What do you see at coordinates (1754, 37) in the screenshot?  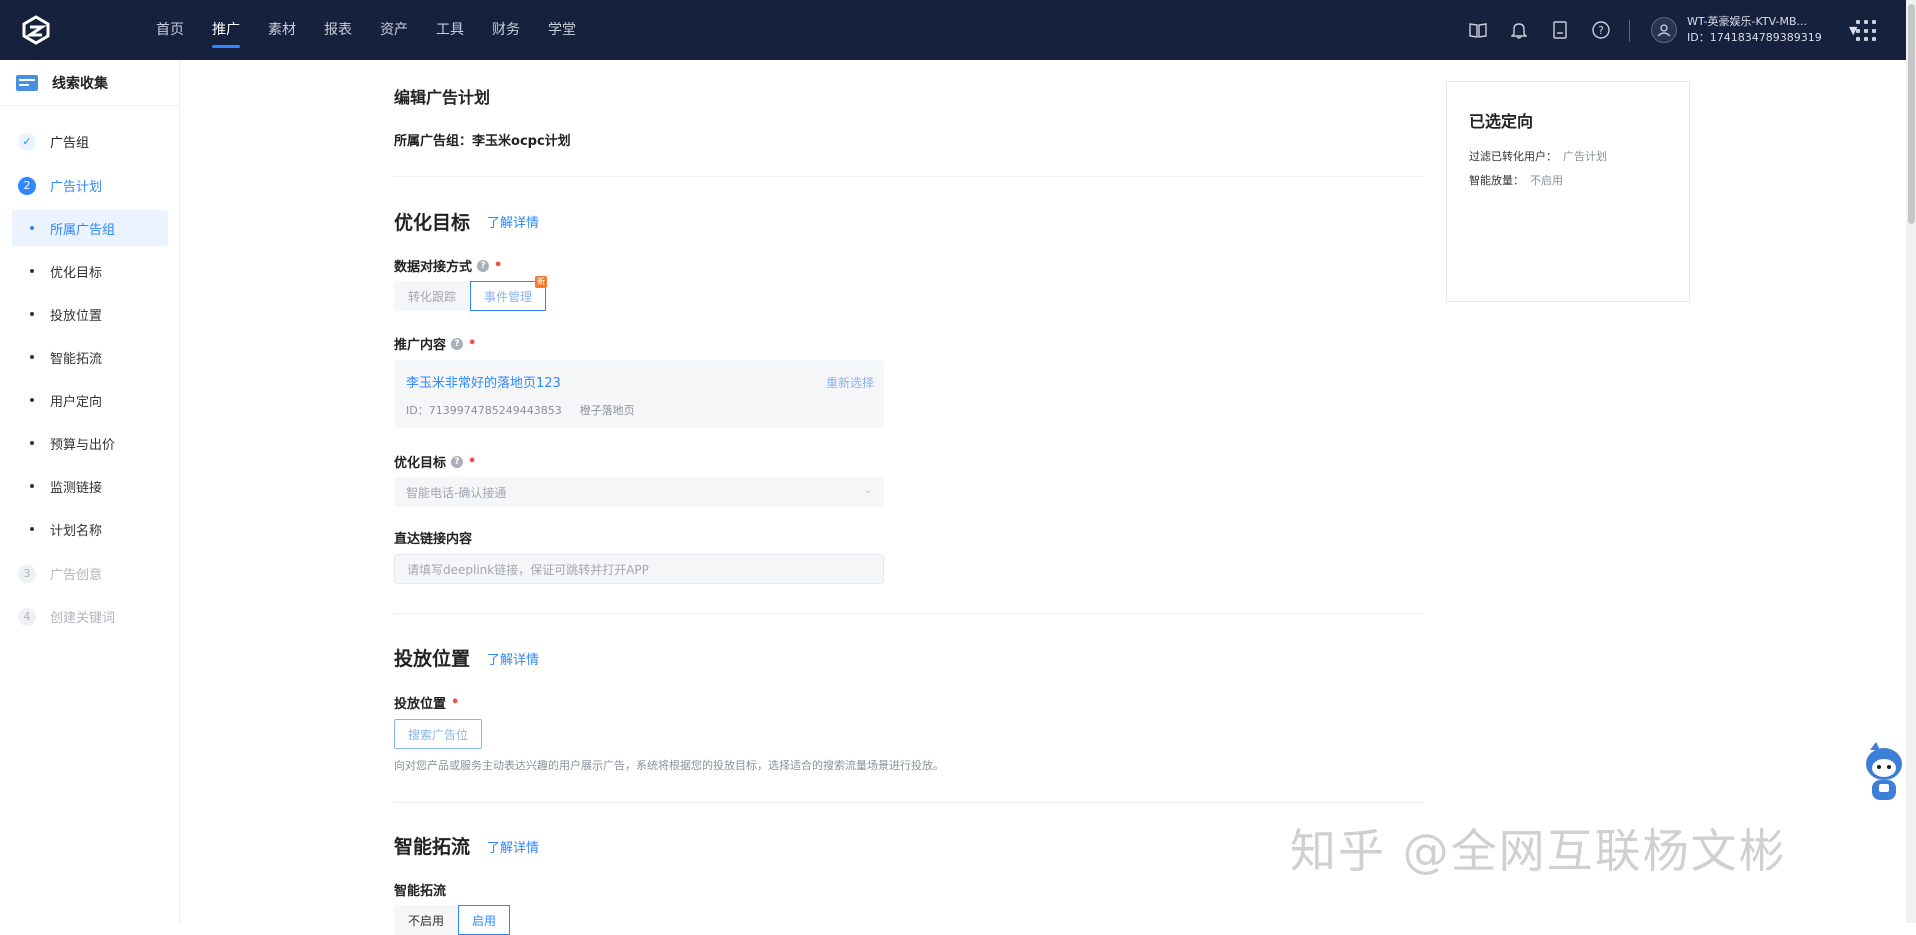 I see `account-id: ID：1741834789389319` at bounding box center [1754, 37].